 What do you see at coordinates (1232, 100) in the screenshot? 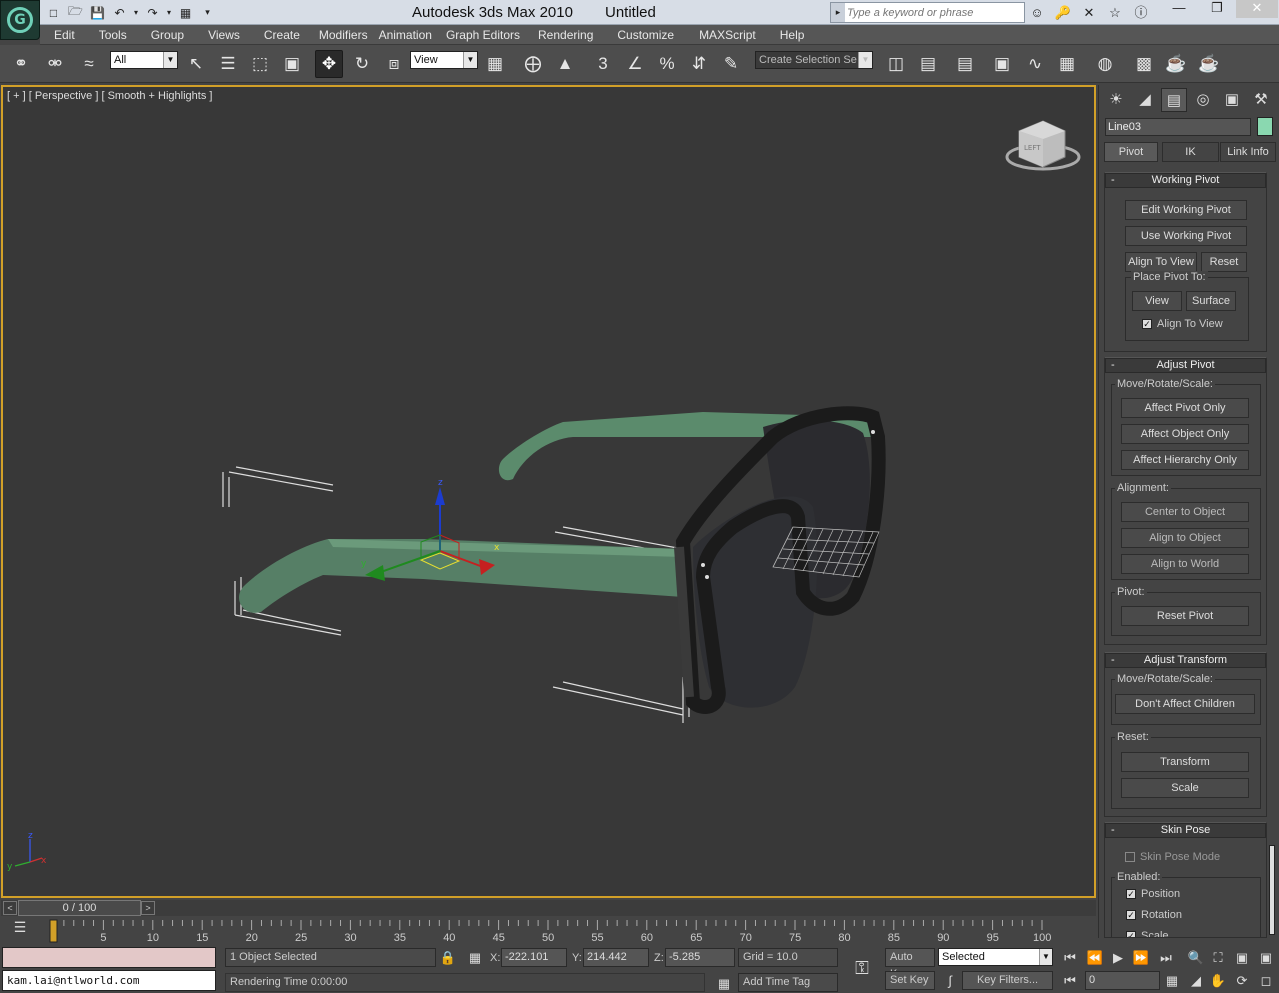
I see `display-tab-icon: ▣` at bounding box center [1232, 100].